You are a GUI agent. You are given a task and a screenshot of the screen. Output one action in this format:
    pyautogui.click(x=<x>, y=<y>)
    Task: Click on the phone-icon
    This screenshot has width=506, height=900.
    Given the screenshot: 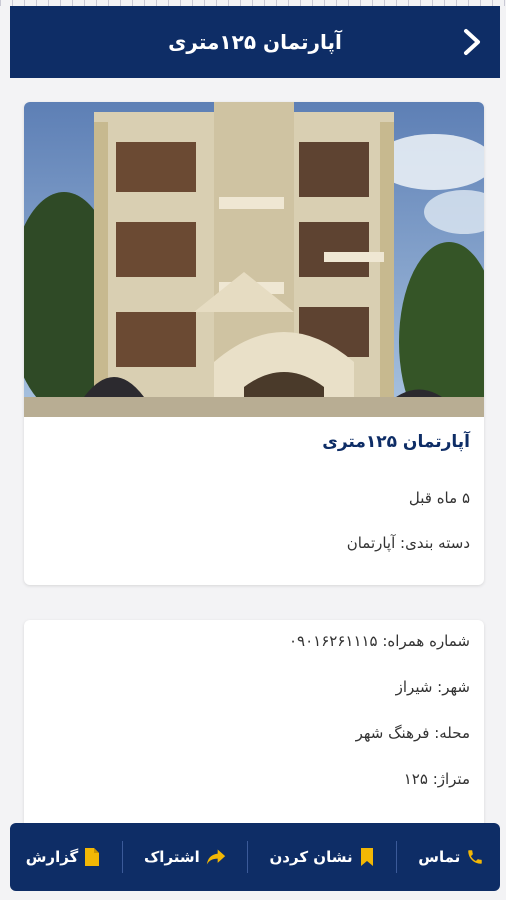 What is the action you would take?
    pyautogui.click(x=475, y=857)
    